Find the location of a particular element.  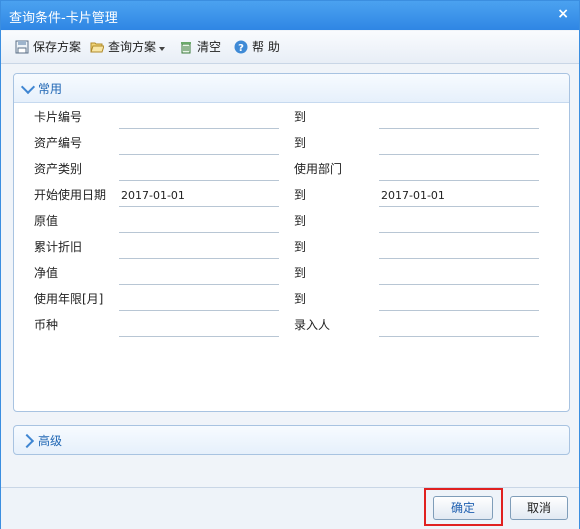

help-button: ? 帮 助 is located at coordinates (257, 47).